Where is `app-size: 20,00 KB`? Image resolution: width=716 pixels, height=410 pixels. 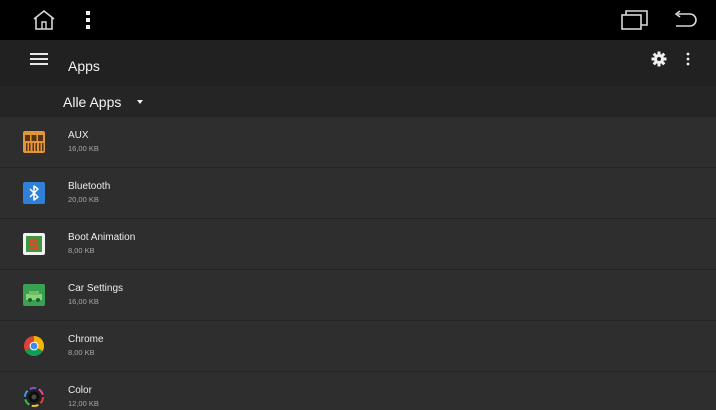
app-size: 20,00 KB is located at coordinates (83, 199).